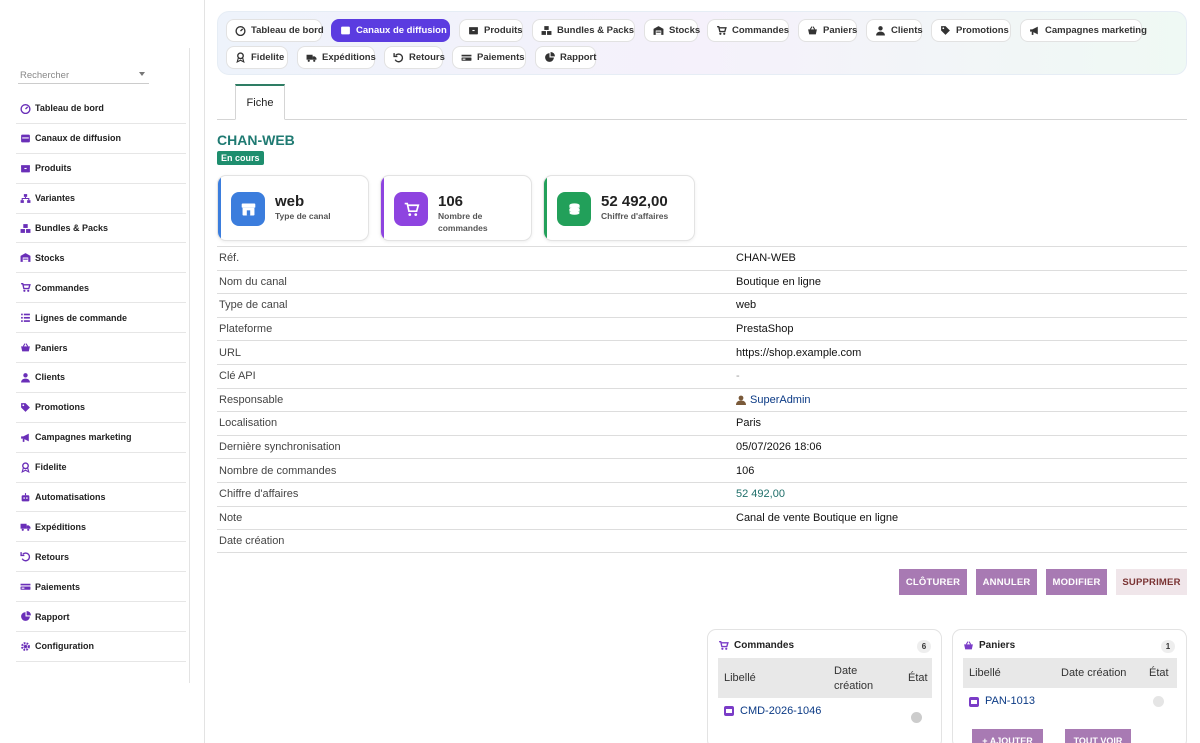 The width and height of the screenshot is (1200, 743). Describe the element at coordinates (945, 30) in the screenshot. I see `tags-icon` at that location.